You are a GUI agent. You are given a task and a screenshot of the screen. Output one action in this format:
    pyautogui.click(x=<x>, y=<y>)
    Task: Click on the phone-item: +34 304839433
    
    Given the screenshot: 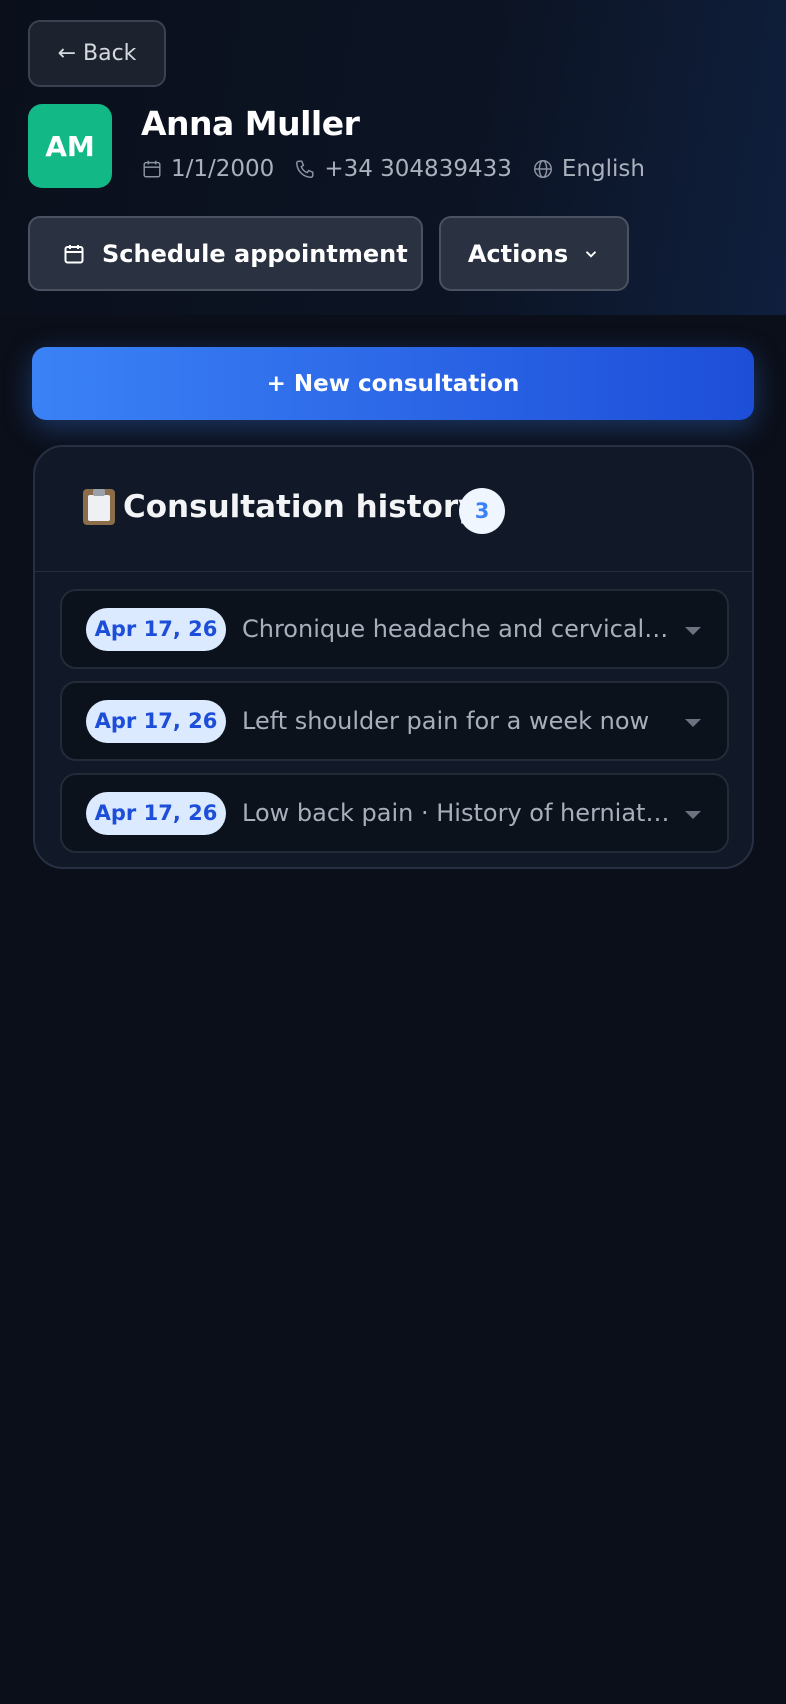 What is the action you would take?
    pyautogui.click(x=403, y=169)
    